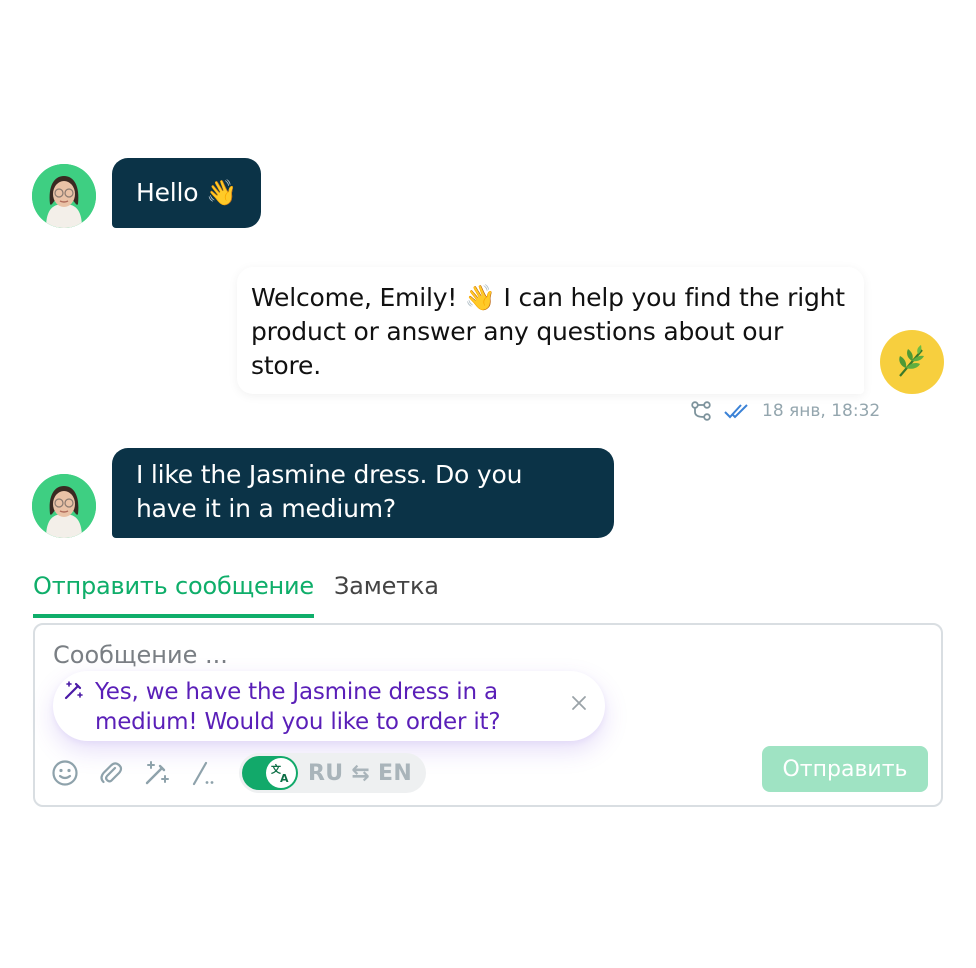 The width and height of the screenshot is (976, 968). What do you see at coordinates (111, 773) in the screenshot?
I see `attach-icon` at bounding box center [111, 773].